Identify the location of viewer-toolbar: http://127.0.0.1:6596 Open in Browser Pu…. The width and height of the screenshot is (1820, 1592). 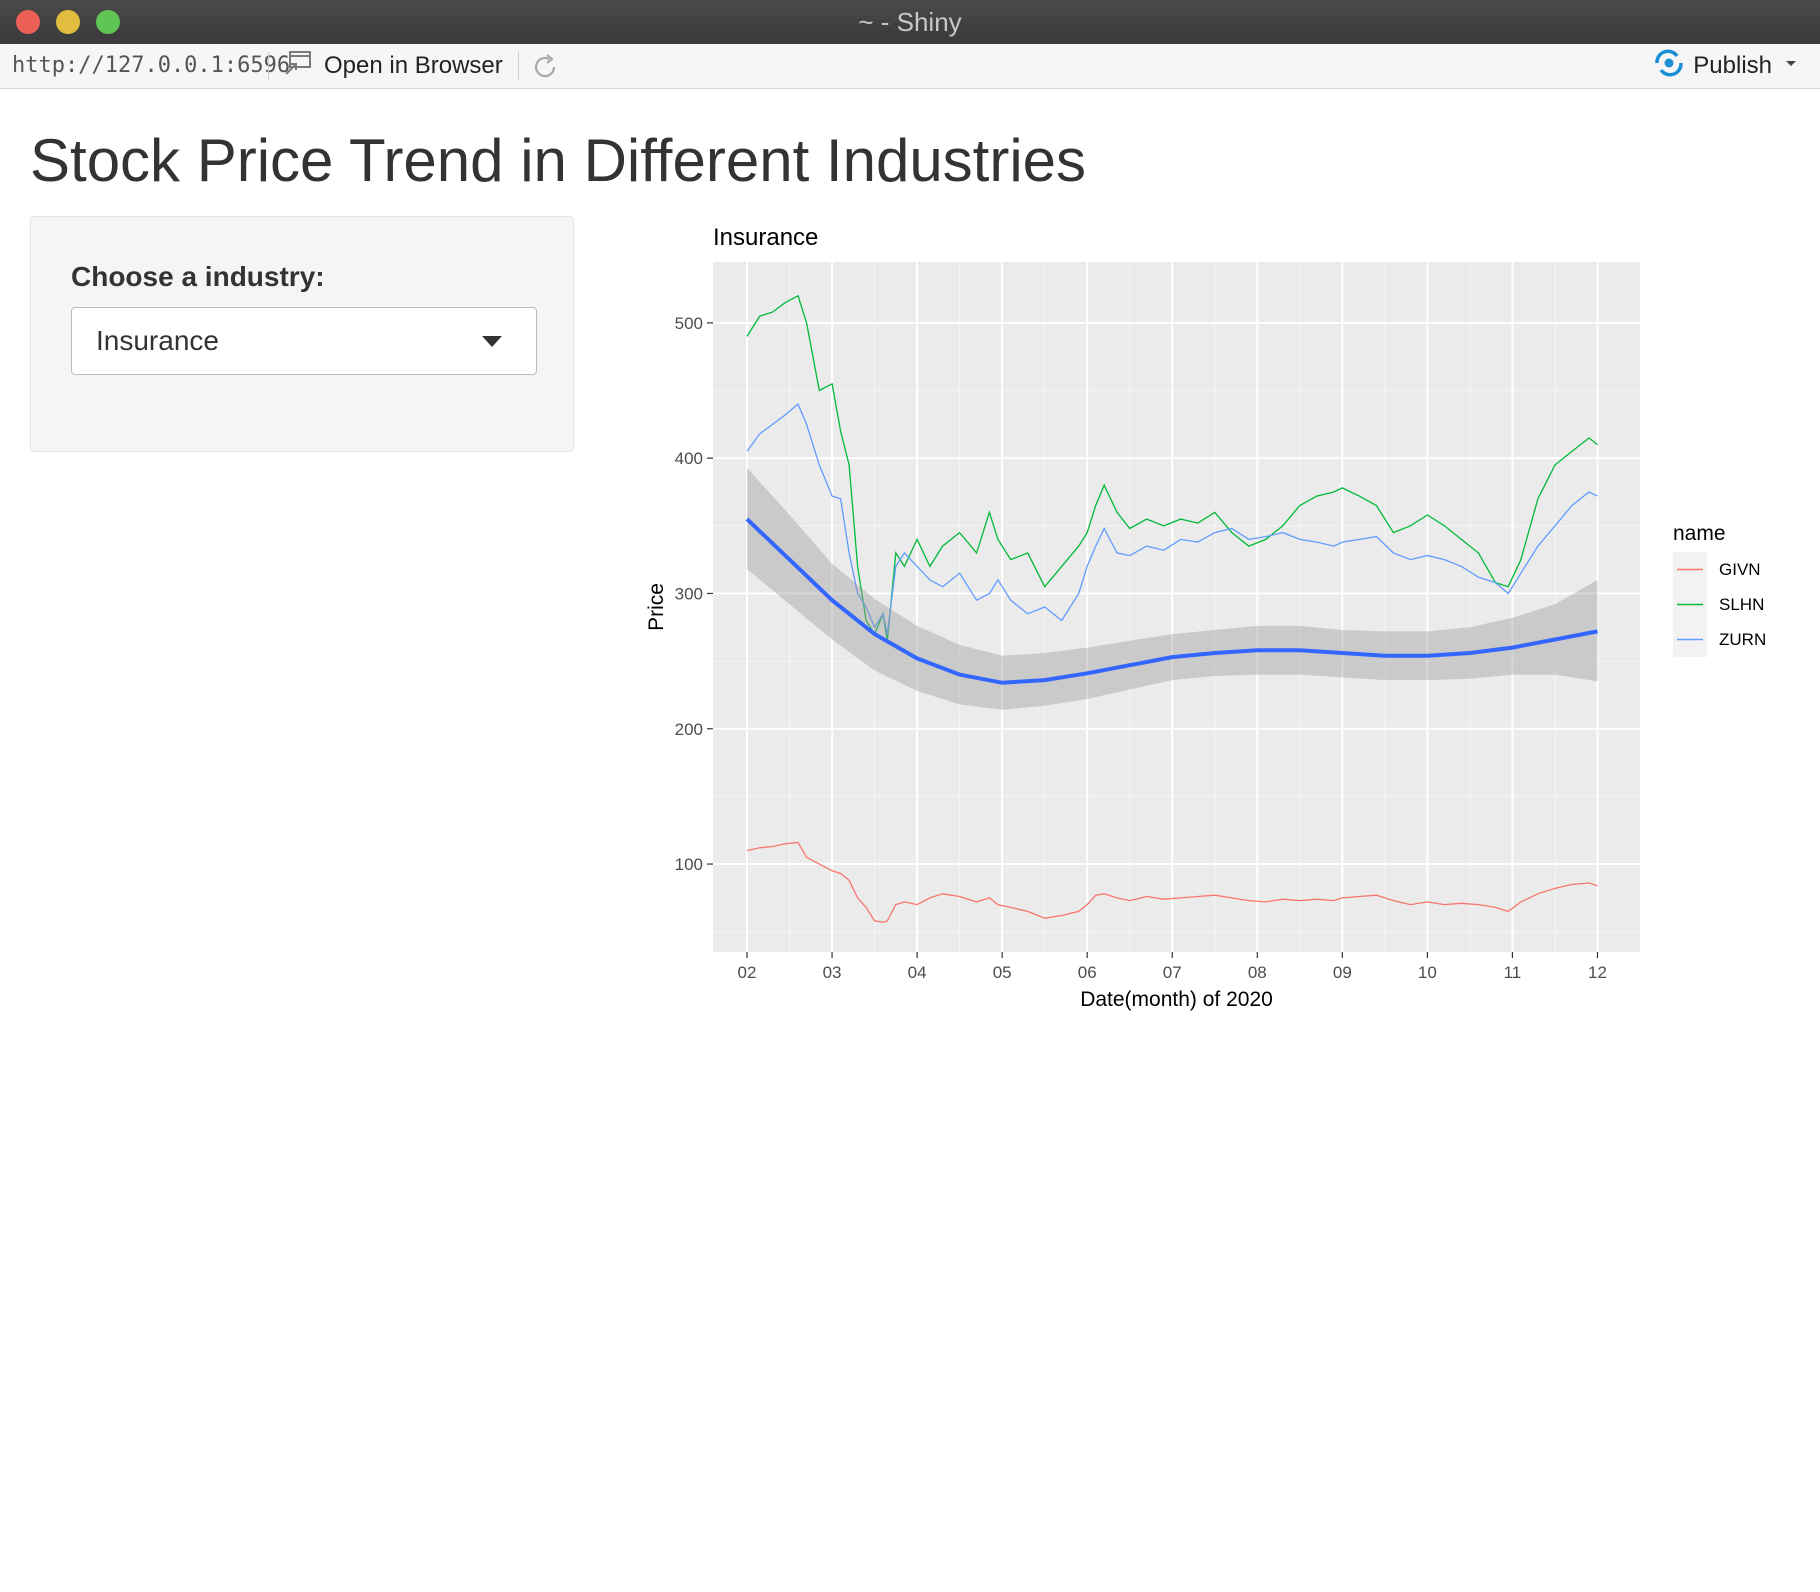
(910, 66).